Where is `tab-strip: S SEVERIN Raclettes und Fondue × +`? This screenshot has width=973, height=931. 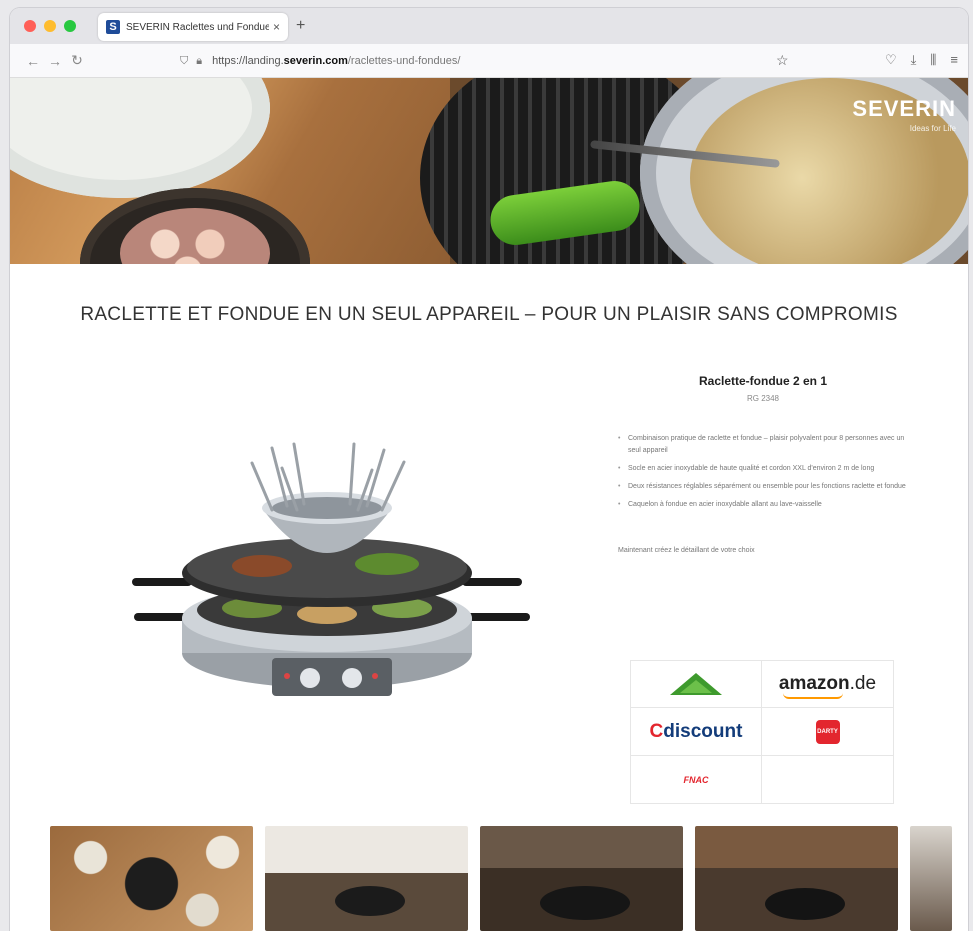
tab-strip: S SEVERIN Raclettes und Fondue × + is located at coordinates (489, 26).